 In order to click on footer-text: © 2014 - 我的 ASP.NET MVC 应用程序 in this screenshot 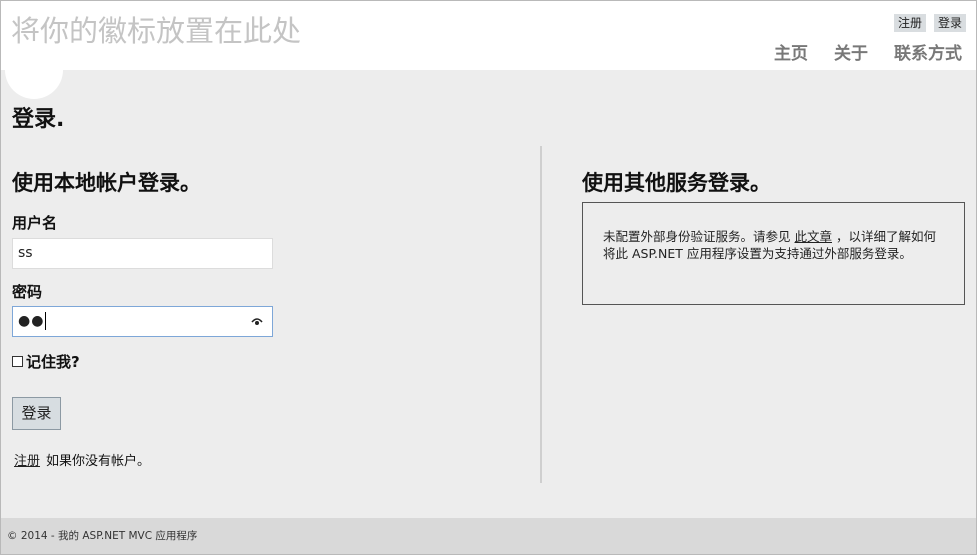, I will do `click(102, 536)`.